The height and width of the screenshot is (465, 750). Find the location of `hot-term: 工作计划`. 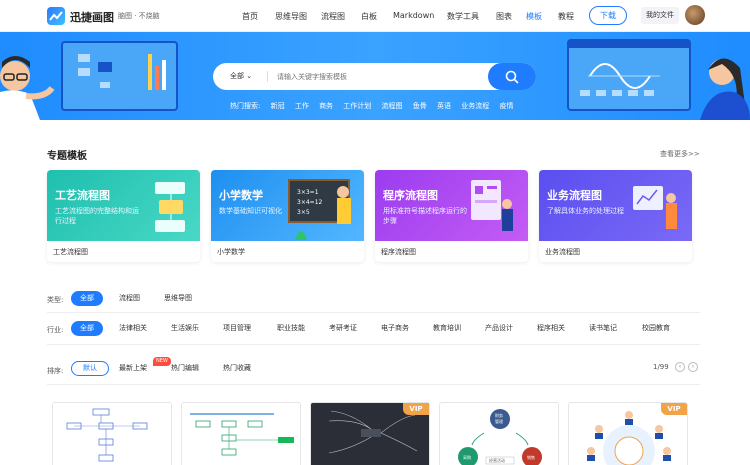

hot-term: 工作计划 is located at coordinates (357, 106).